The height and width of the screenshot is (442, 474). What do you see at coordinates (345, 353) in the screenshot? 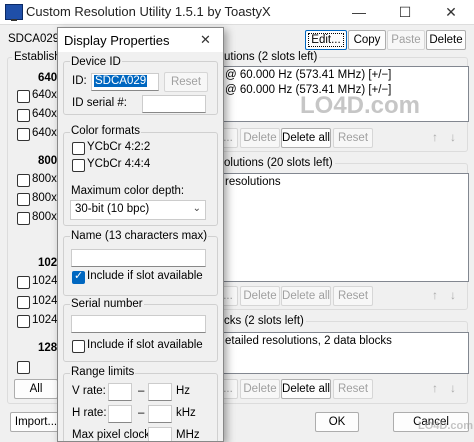
I see `extension-list: etailed resolutions, 2 data blocks` at bounding box center [345, 353].